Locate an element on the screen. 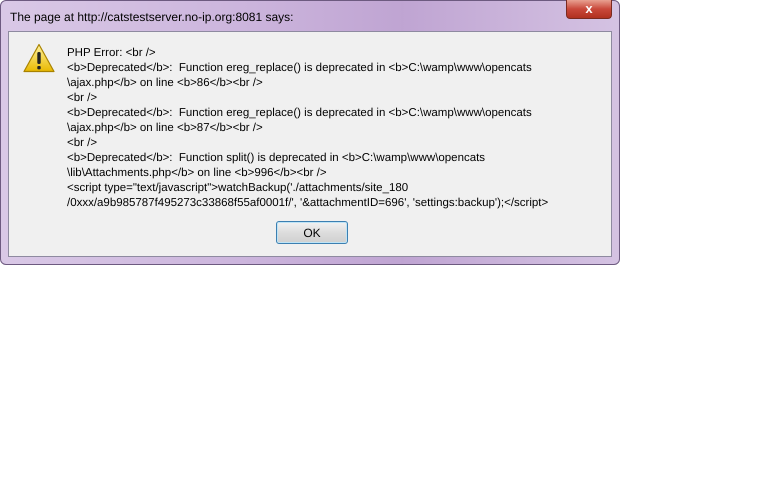 The image size is (768, 480). message-line: \ajax.php</b> on line <b>87</b><br /> is located at coordinates (165, 128).